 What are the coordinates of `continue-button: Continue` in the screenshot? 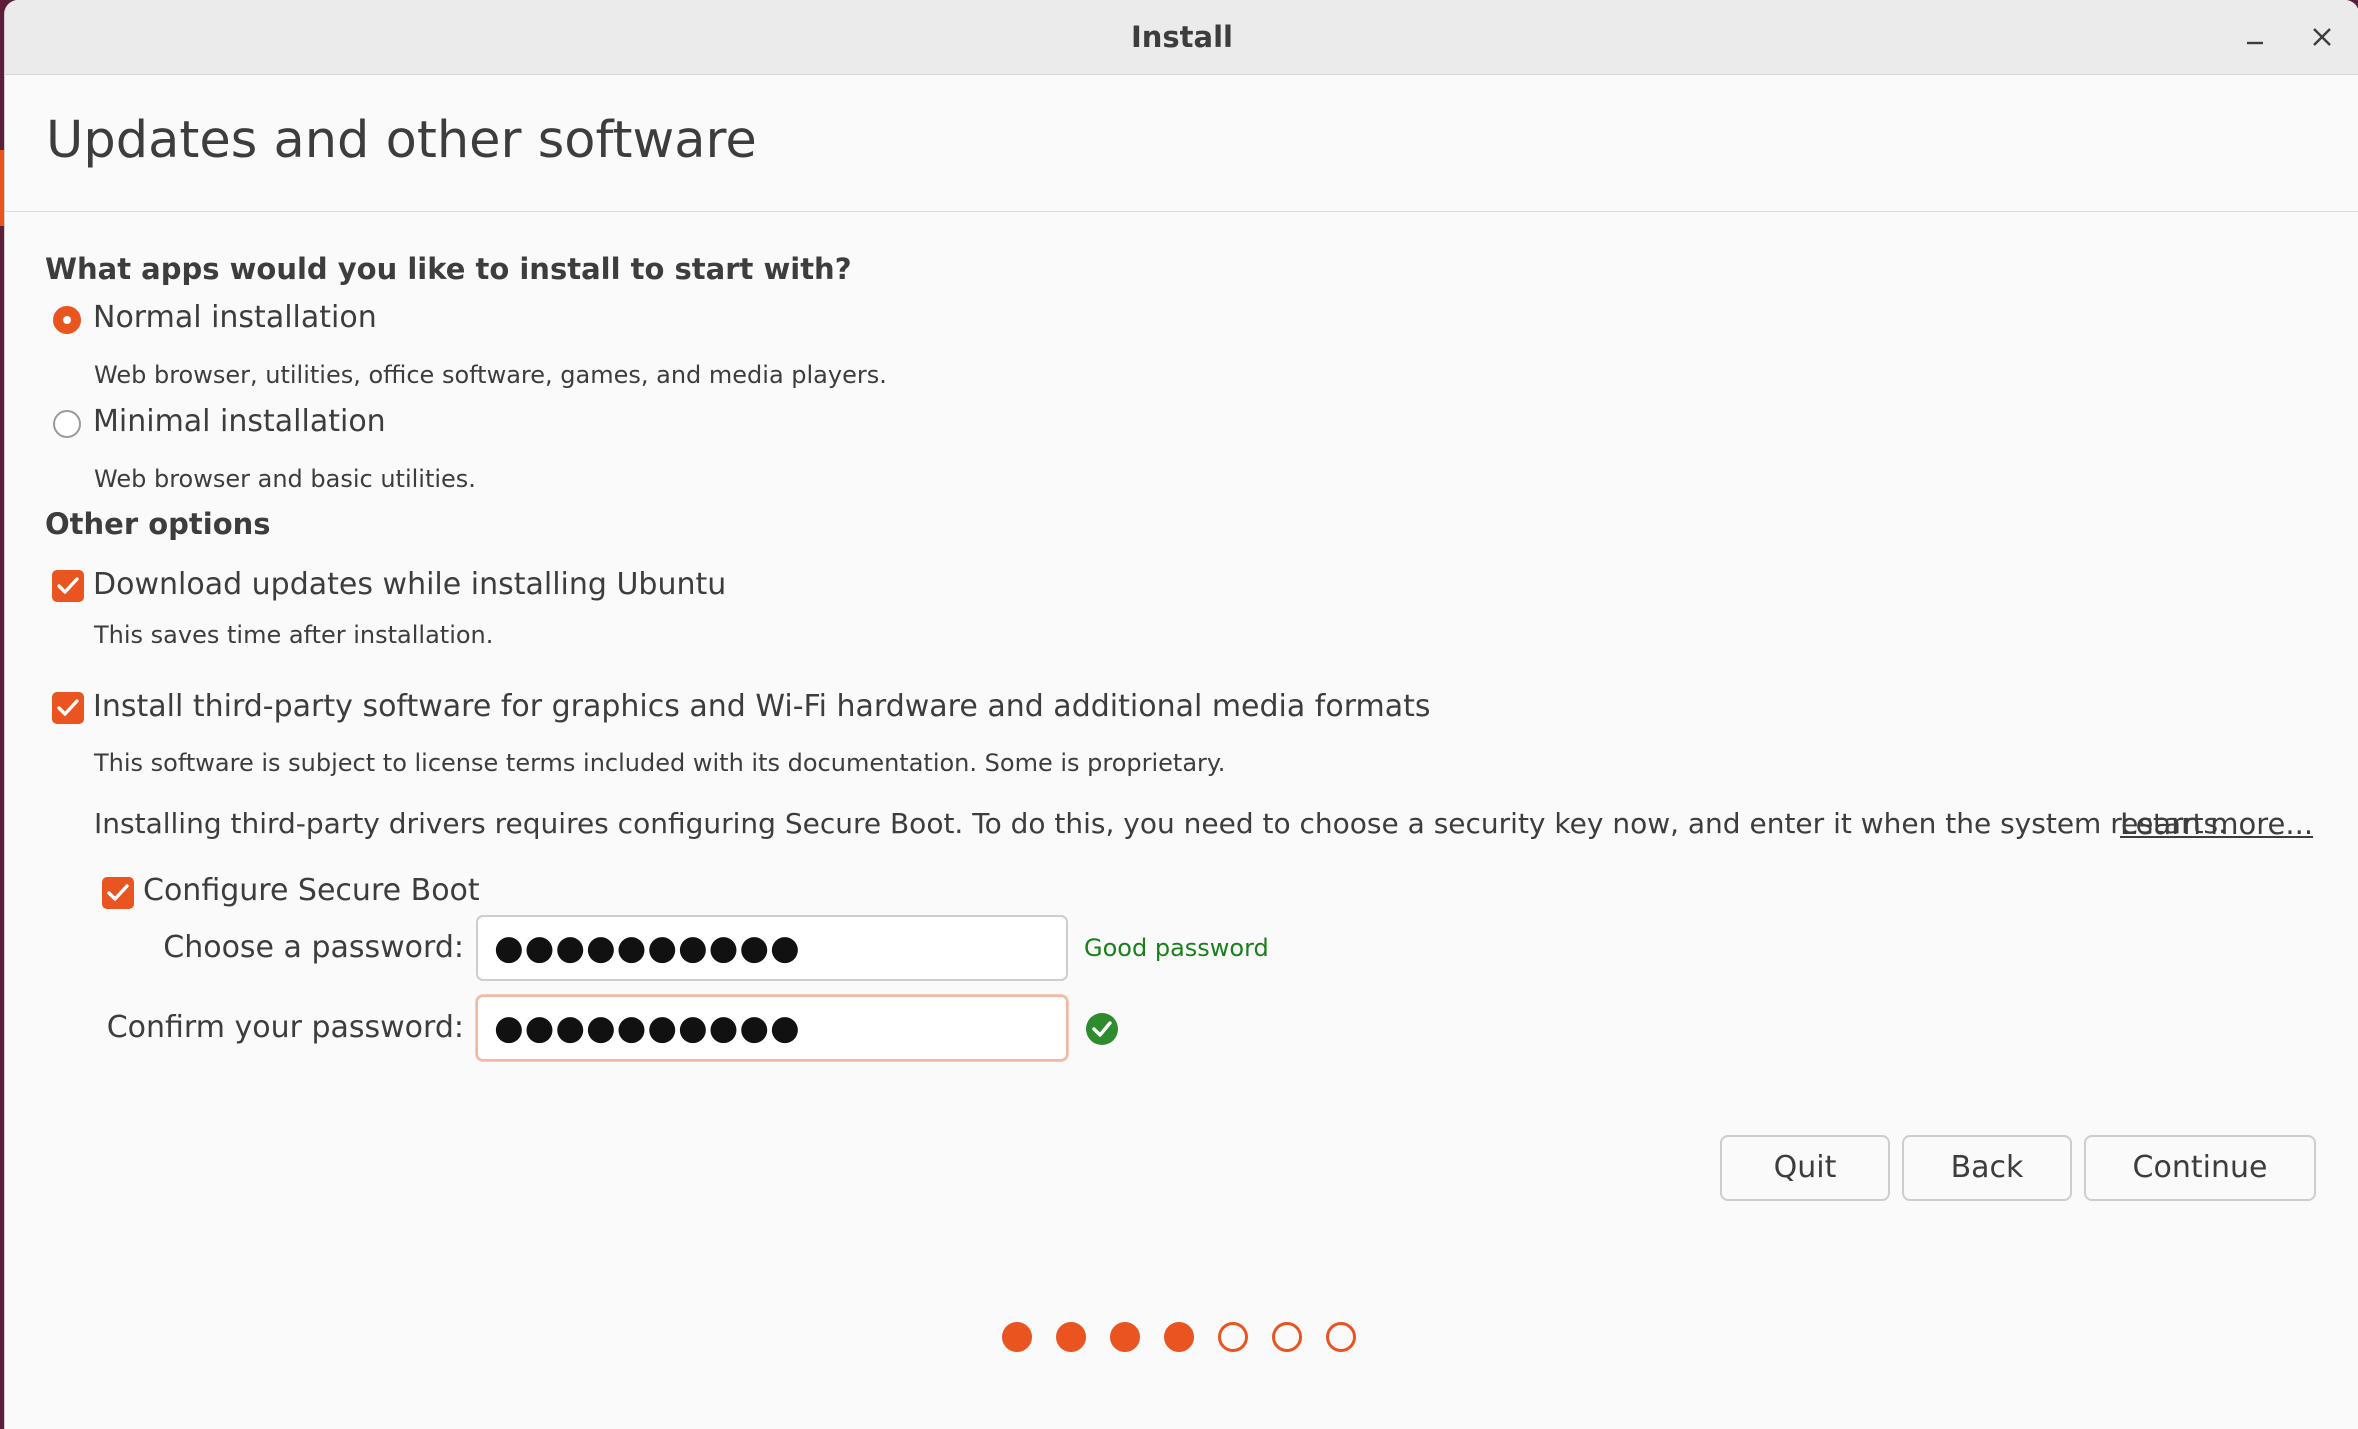 It's located at (2200, 1168).